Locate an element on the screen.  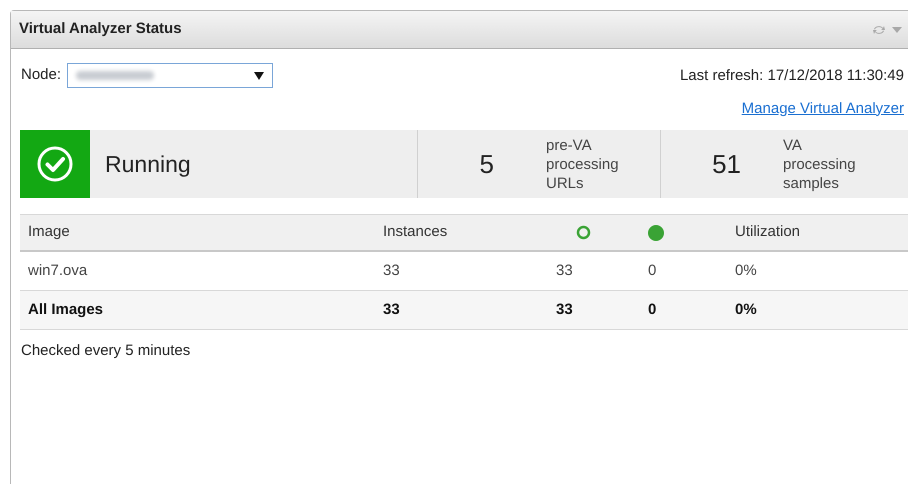
counter-value: 5 is located at coordinates (486, 164).